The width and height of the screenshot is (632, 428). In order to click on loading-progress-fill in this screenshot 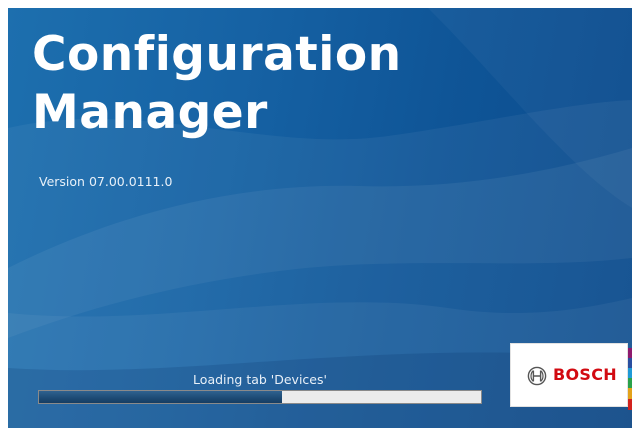, I will do `click(161, 397)`.